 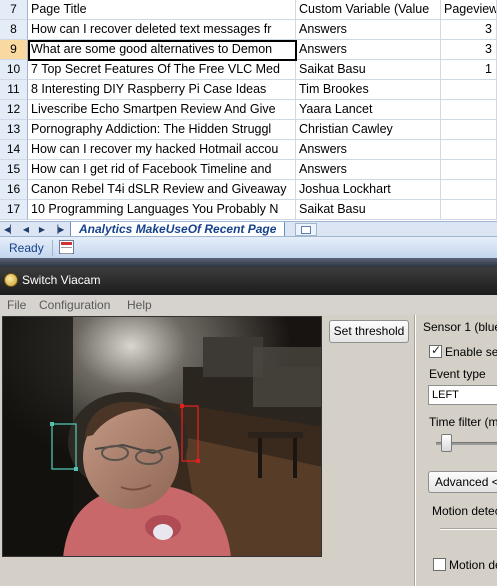 What do you see at coordinates (439, 564) in the screenshot?
I see `motion-detection-checkbox` at bounding box center [439, 564].